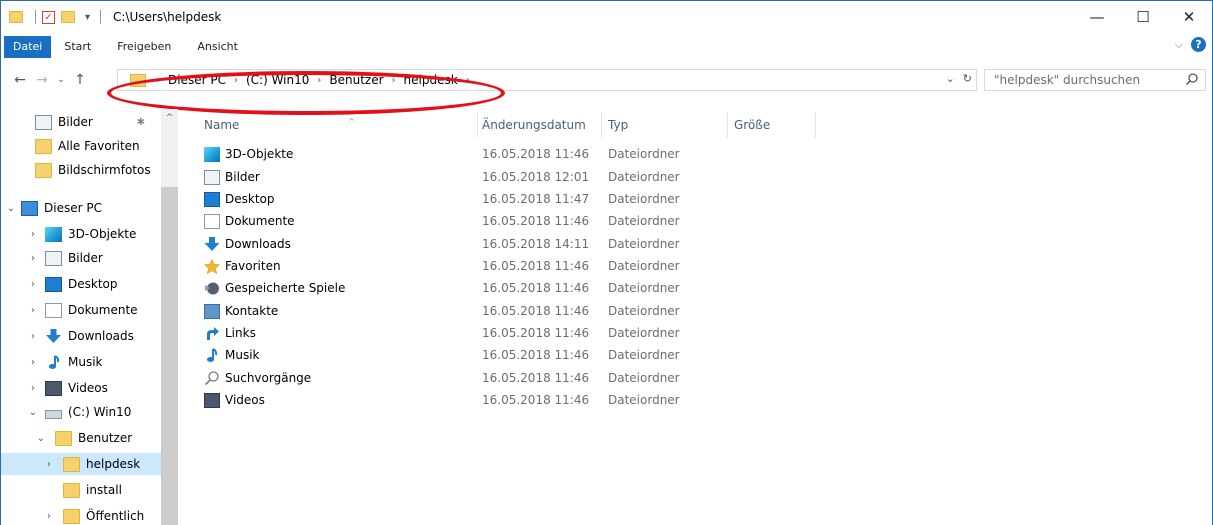 Image resolution: width=1213 pixels, height=525 pixels. Describe the element at coordinates (100, 412) in the screenshot. I see `sidebar-item-label: (C:) Win10` at that location.